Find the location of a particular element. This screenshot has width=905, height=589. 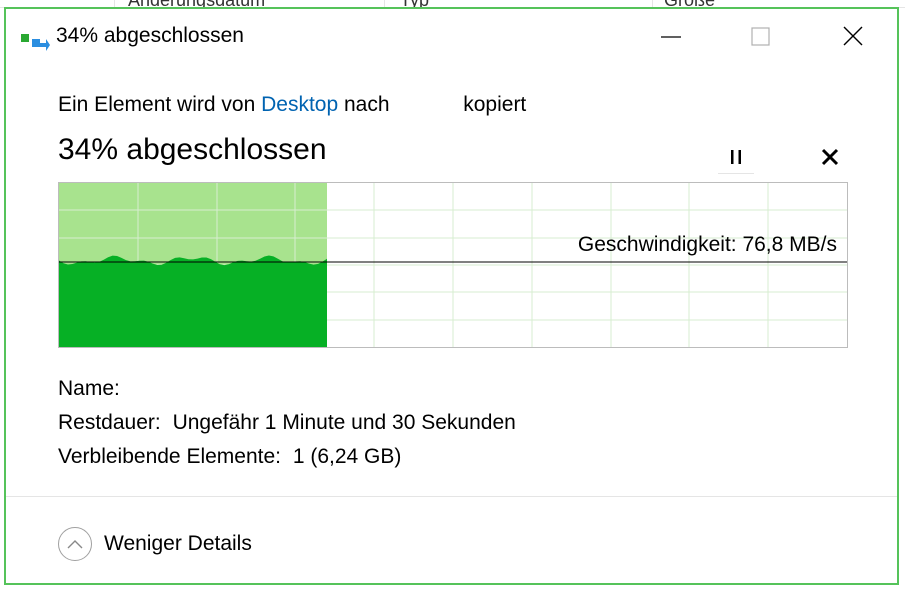

title-bar: 34% abgeschlossen is located at coordinates (451, 37).